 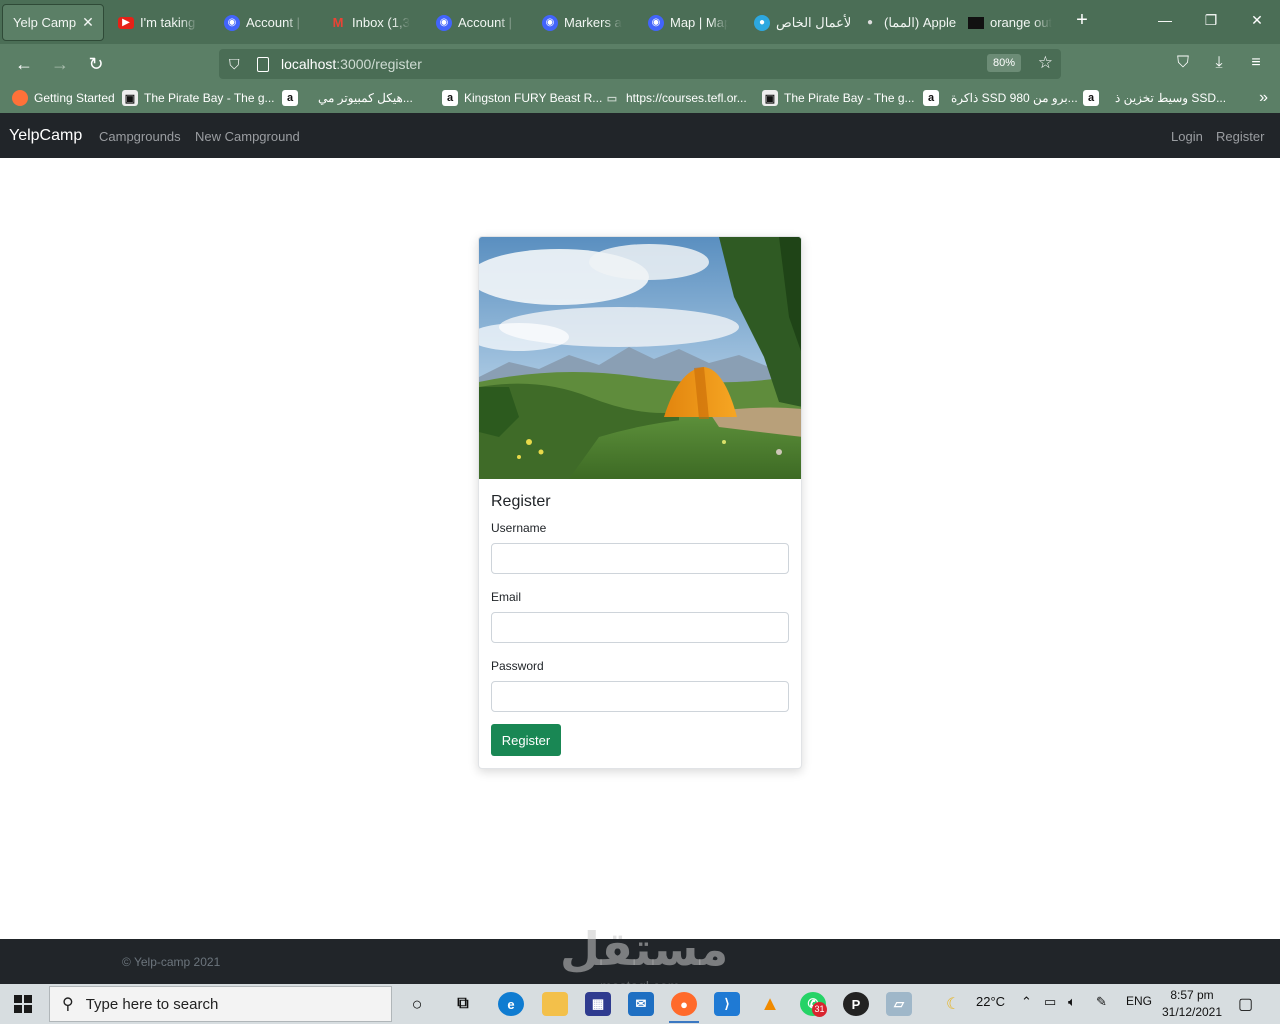 What do you see at coordinates (237, 64) in the screenshot?
I see `shield-icon: ⛉` at bounding box center [237, 64].